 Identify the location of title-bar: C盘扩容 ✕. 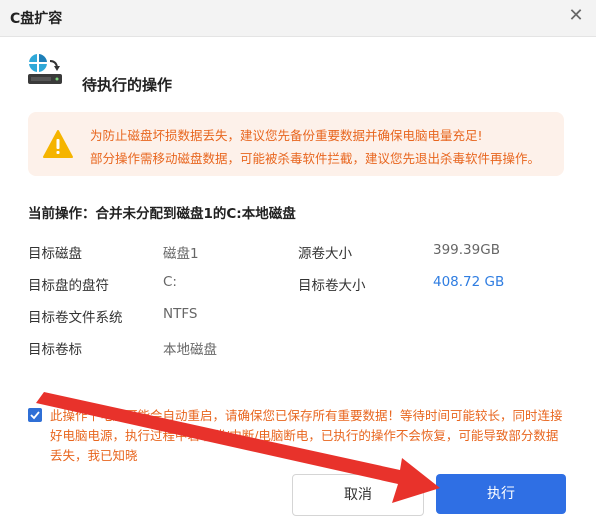
(298, 18).